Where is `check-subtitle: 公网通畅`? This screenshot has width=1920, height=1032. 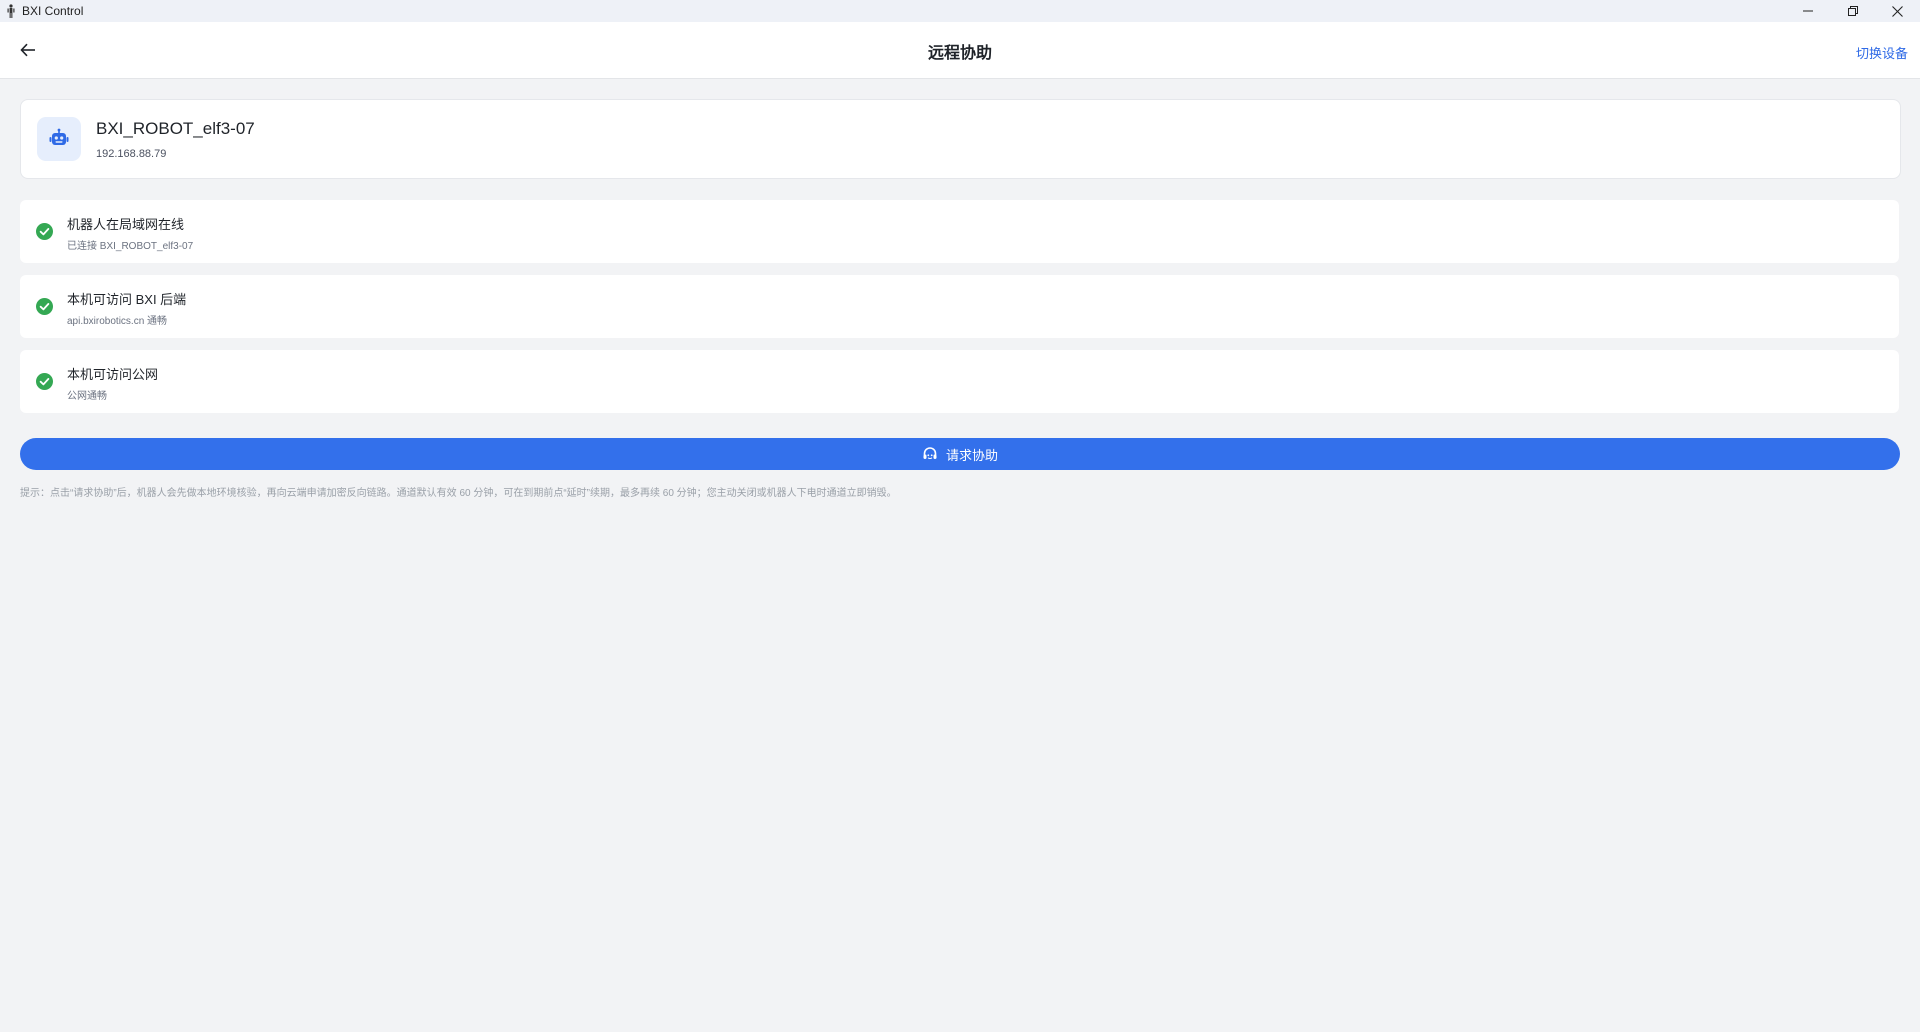
check-subtitle: 公网通畅 is located at coordinates (87, 396).